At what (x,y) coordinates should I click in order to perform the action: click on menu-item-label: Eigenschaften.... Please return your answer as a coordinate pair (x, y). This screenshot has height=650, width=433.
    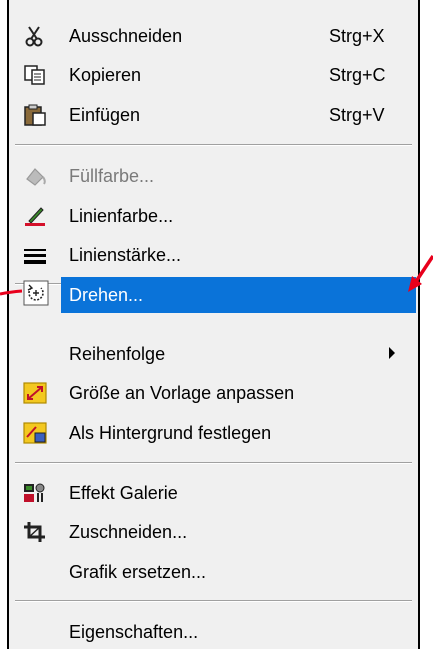
    Looking at the image, I should click on (134, 632).